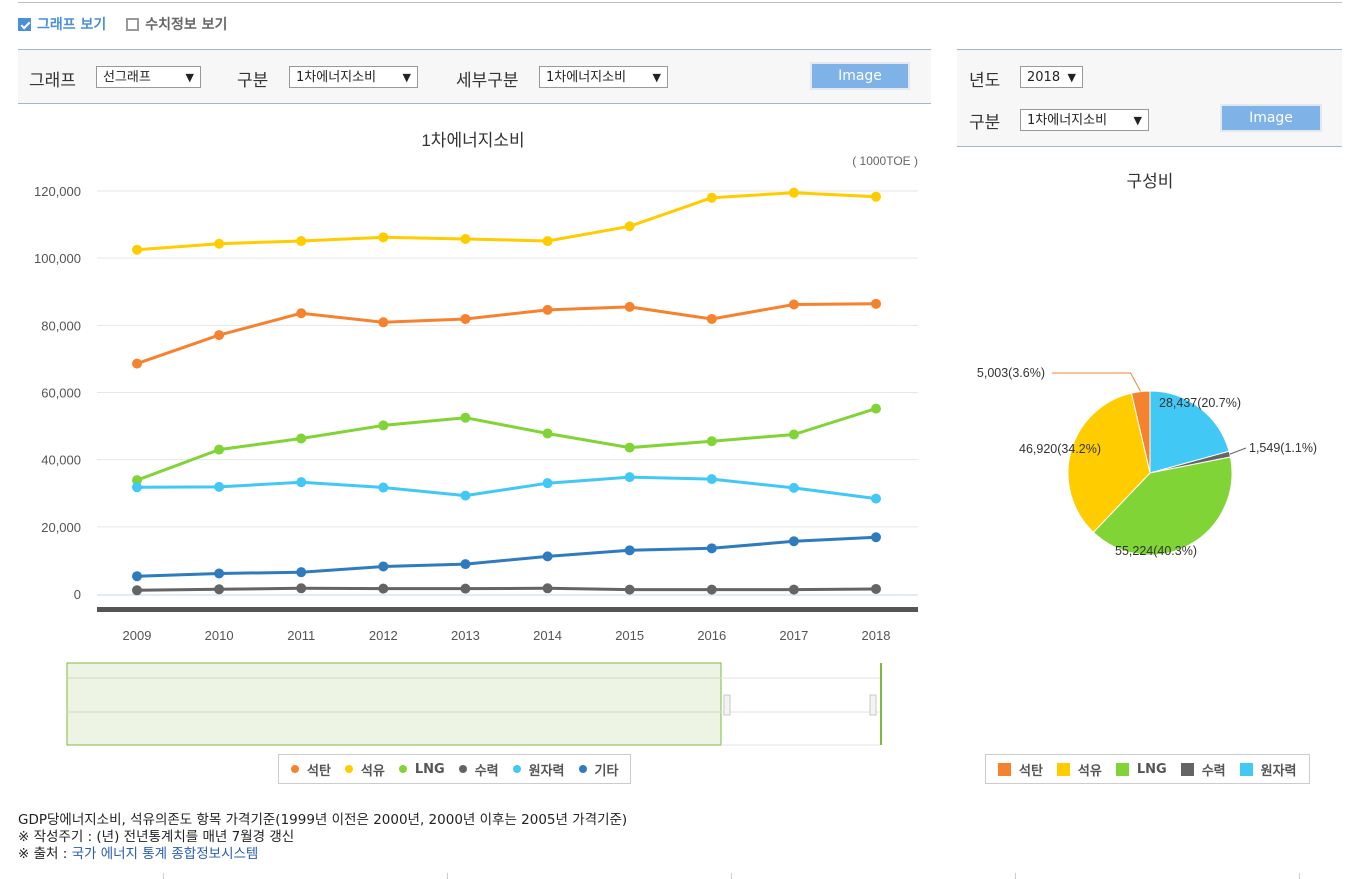 The image size is (1372, 879). What do you see at coordinates (1238, 451) in the screenshot?
I see `pie-leader-hydro` at bounding box center [1238, 451].